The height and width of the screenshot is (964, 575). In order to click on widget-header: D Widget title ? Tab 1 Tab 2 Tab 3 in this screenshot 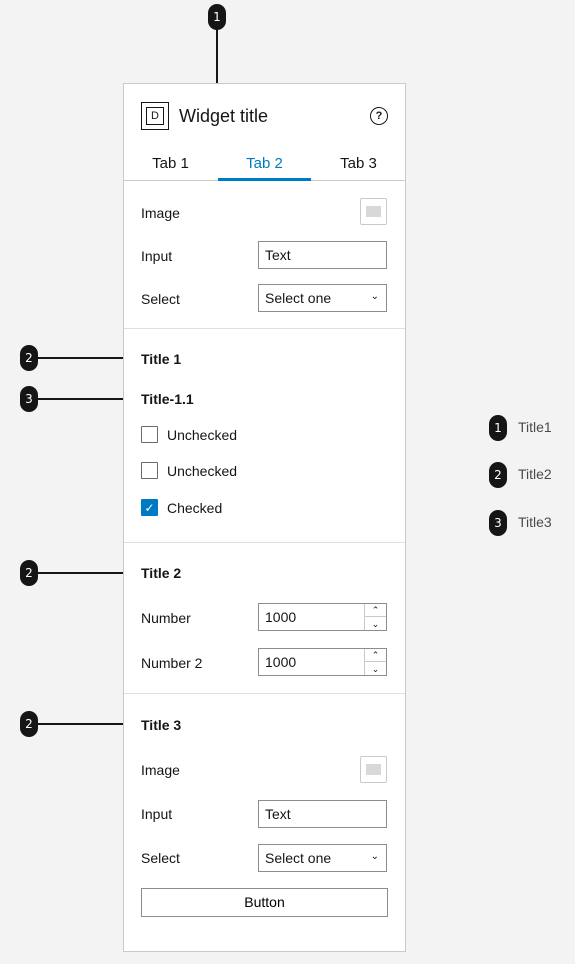, I will do `click(264, 132)`.